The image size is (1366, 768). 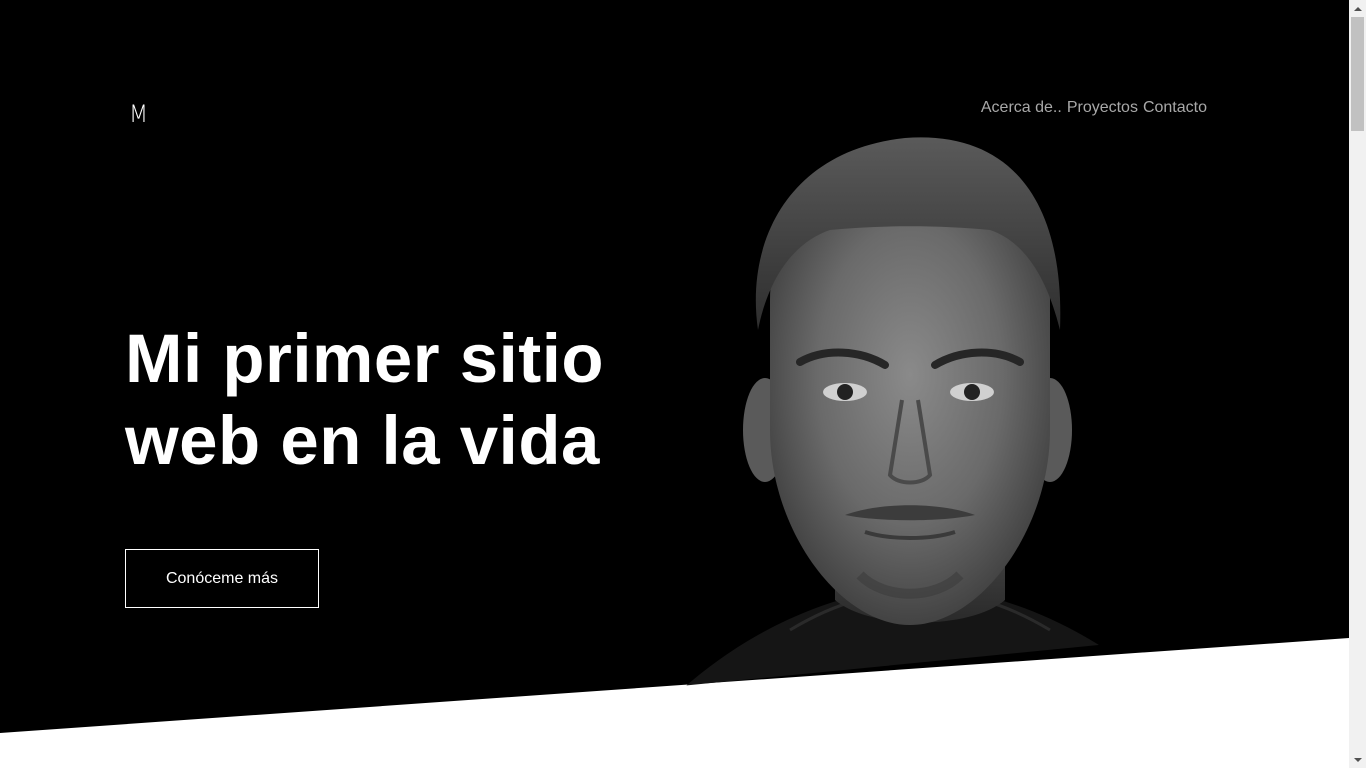 I want to click on scroll-up-icon, so click(x=1357, y=8).